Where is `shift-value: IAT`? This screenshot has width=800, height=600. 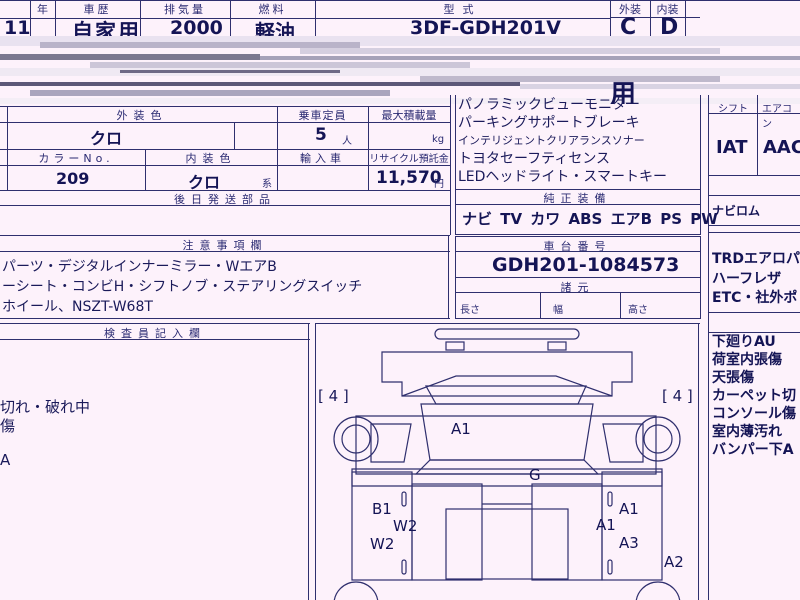
shift-value: IAT is located at coordinates (732, 147).